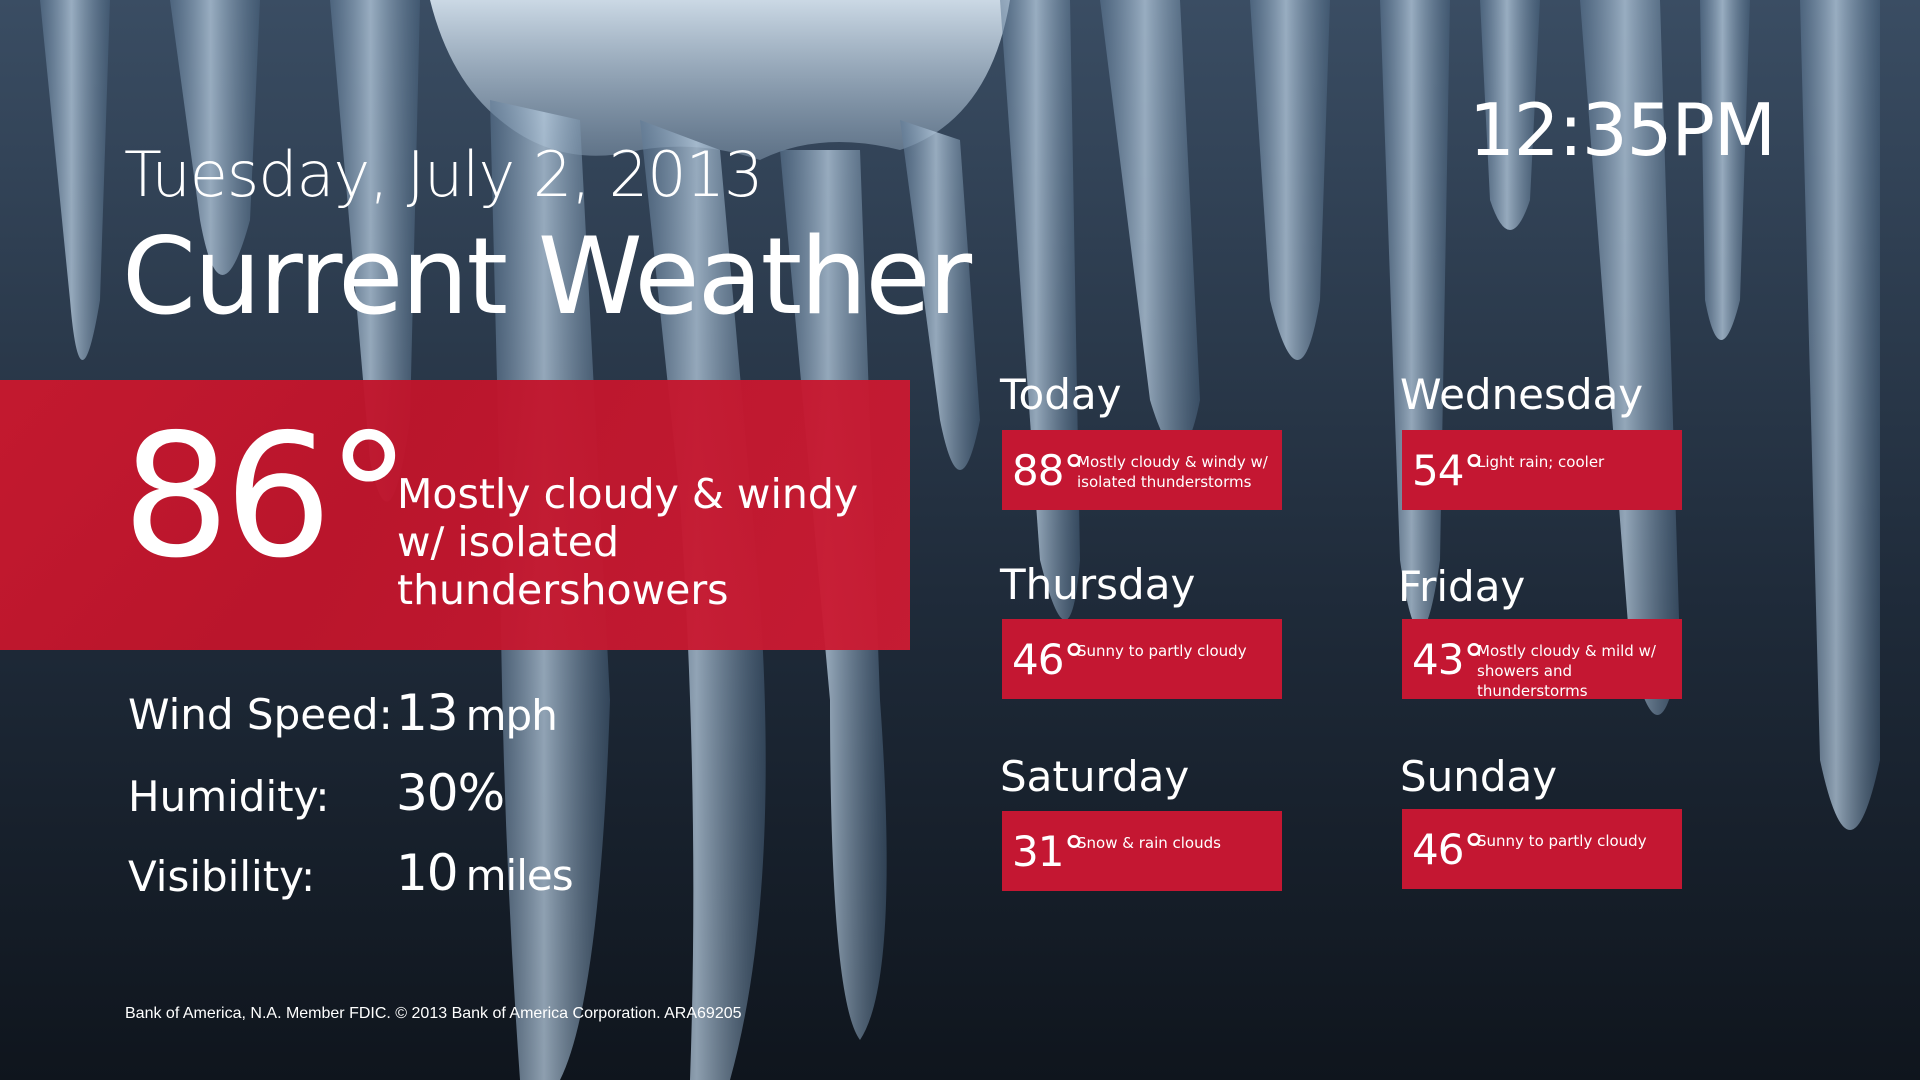 The width and height of the screenshot is (1920, 1080). I want to click on forecast-card-wednesday: 54° Light rain; cooler, so click(1542, 470).